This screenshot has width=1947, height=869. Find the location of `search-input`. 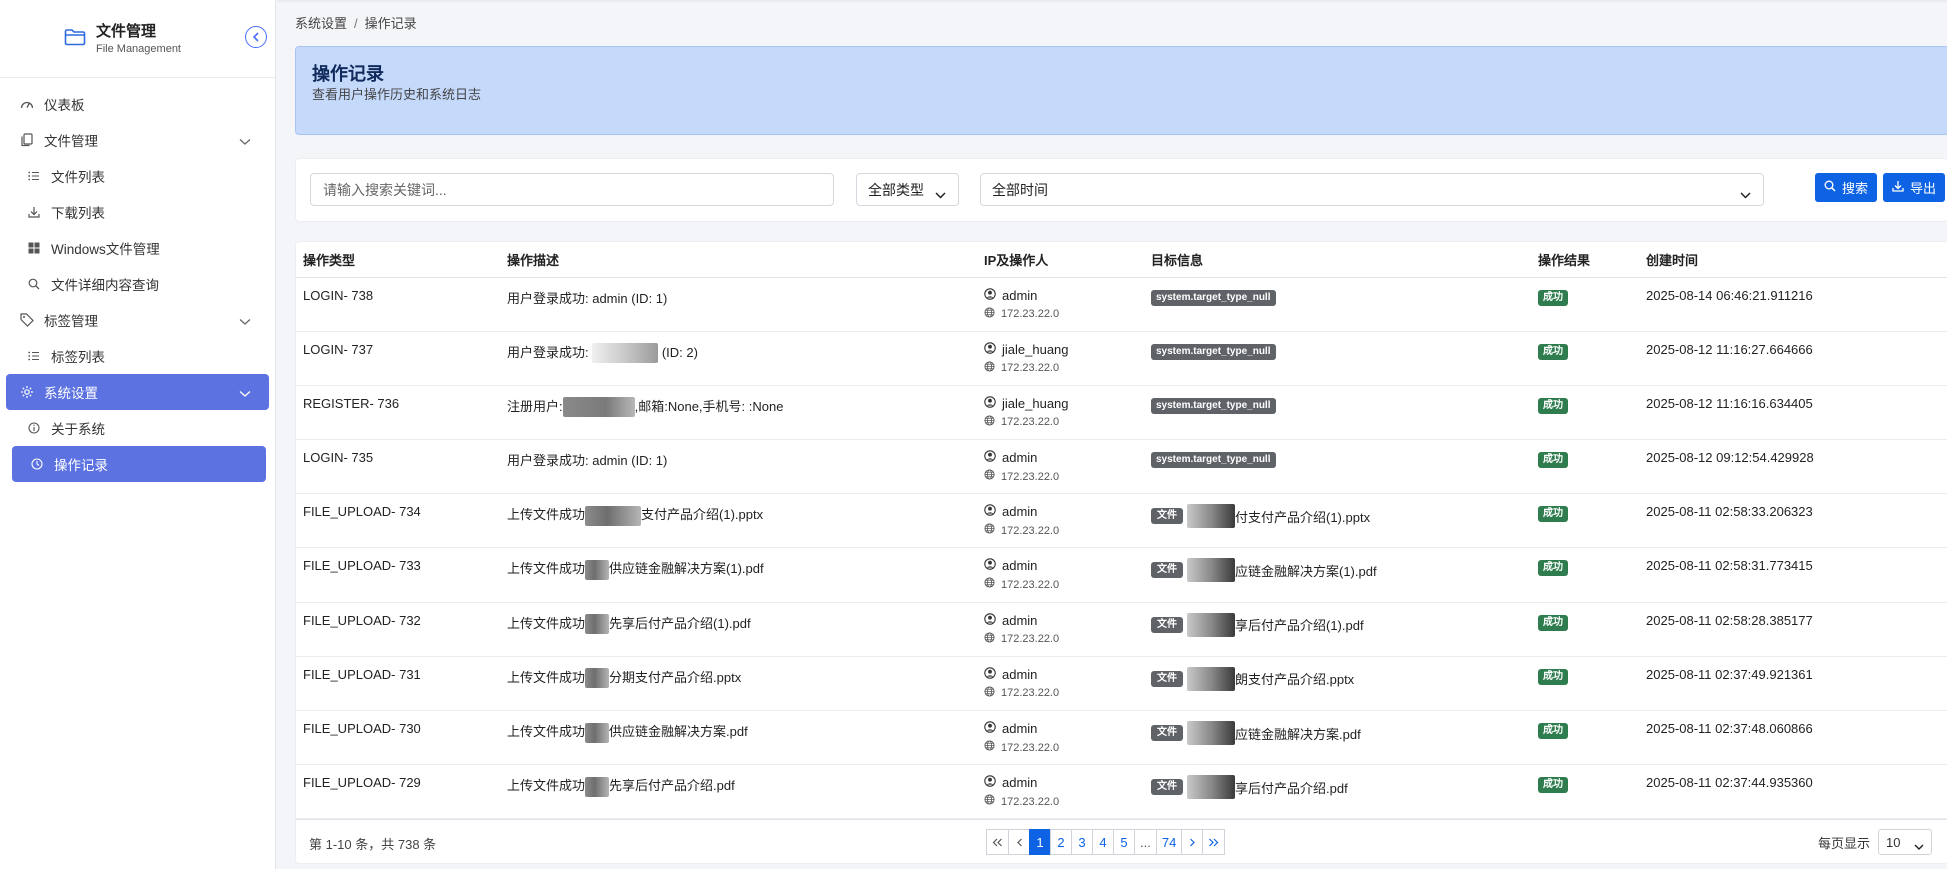

search-input is located at coordinates (572, 189).